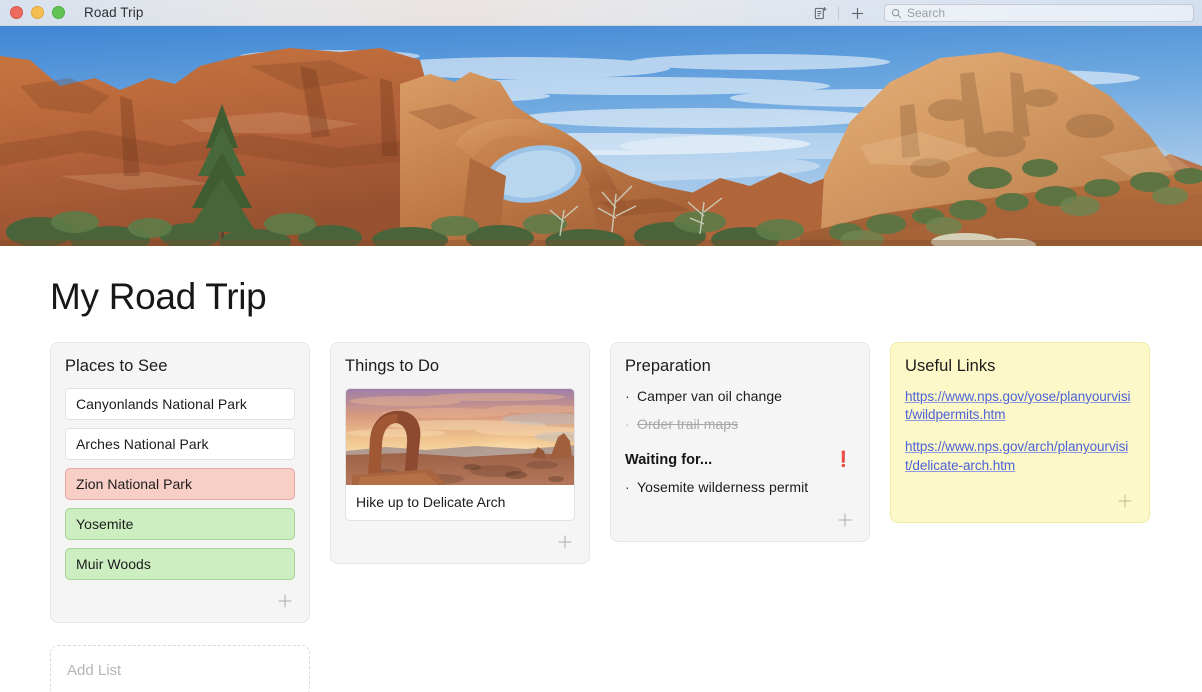  What do you see at coordinates (114, 12) in the screenshot?
I see `window-title: Road Trip` at bounding box center [114, 12].